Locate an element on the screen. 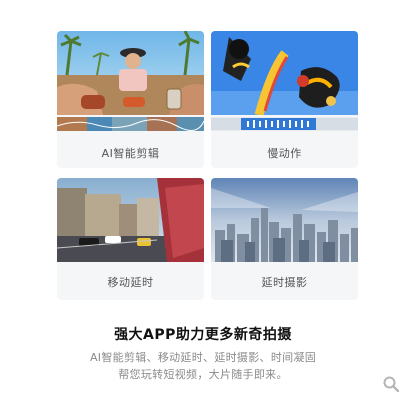  feature-label: 慢动作 is located at coordinates (284, 153).